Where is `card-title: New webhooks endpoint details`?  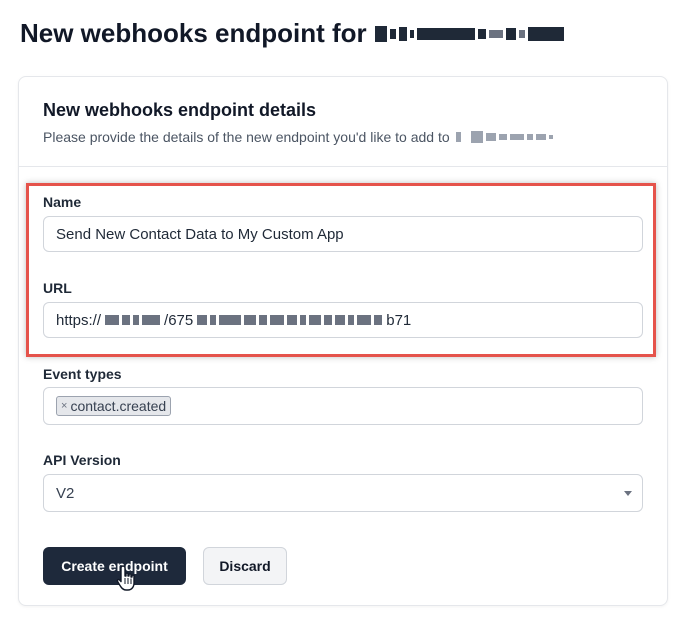 card-title: New webhooks endpoint details is located at coordinates (180, 110).